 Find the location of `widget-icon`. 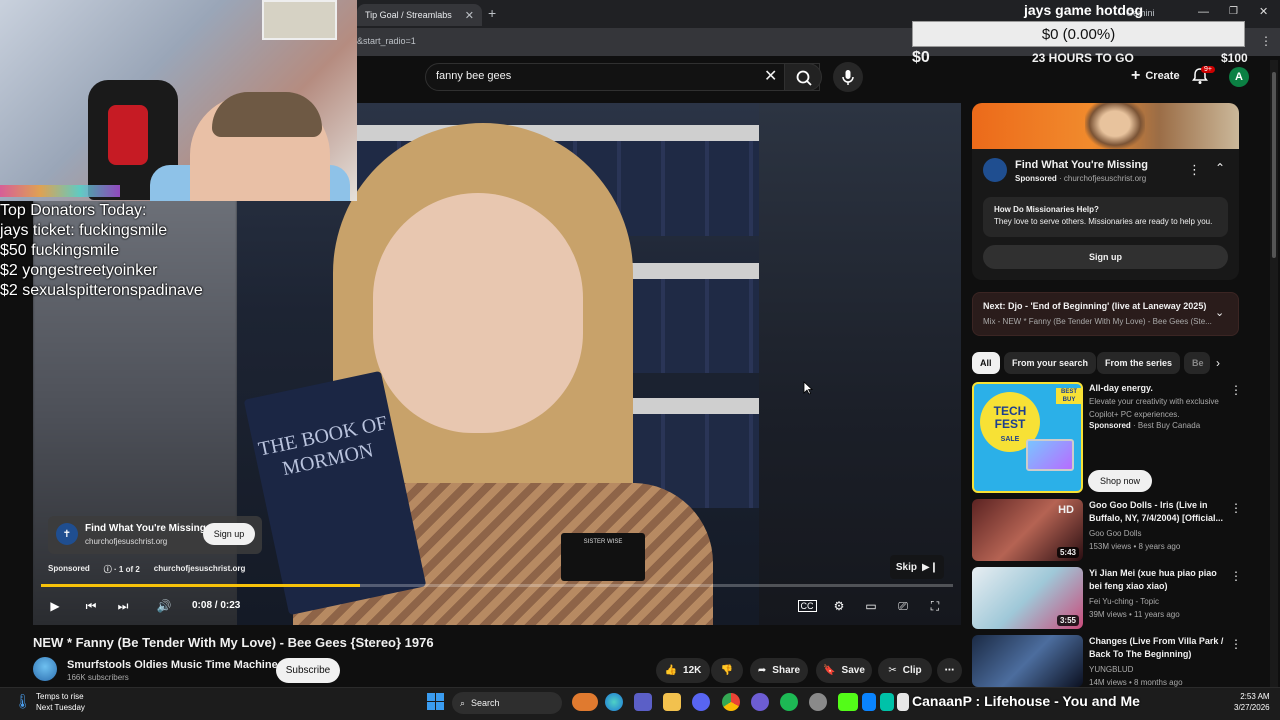

widget-icon is located at coordinates (585, 702).